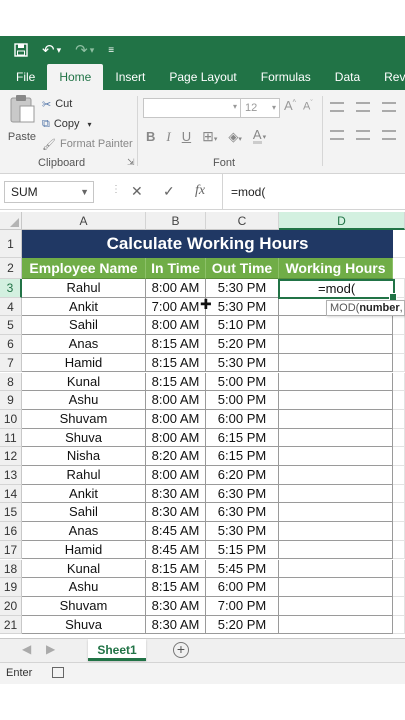 The image size is (405, 720). Describe the element at coordinates (111, 50) in the screenshot. I see `customize-toolbar-icon: ≡` at that location.